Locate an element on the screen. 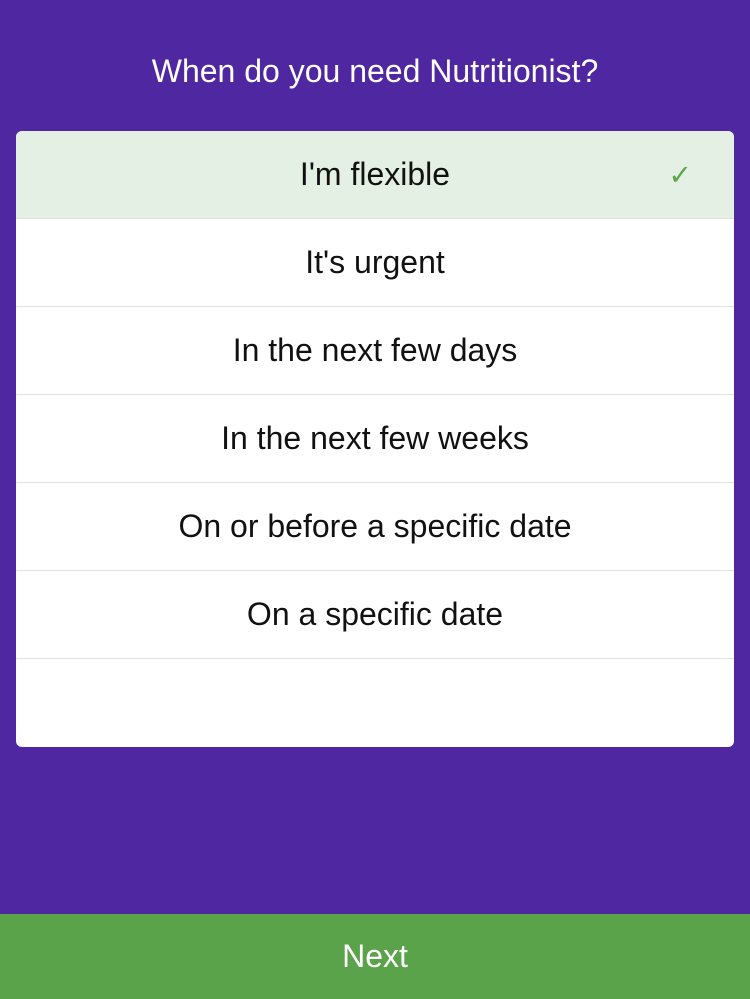 This screenshot has height=999, width=750. option-label: In the next few days is located at coordinates (375, 350).